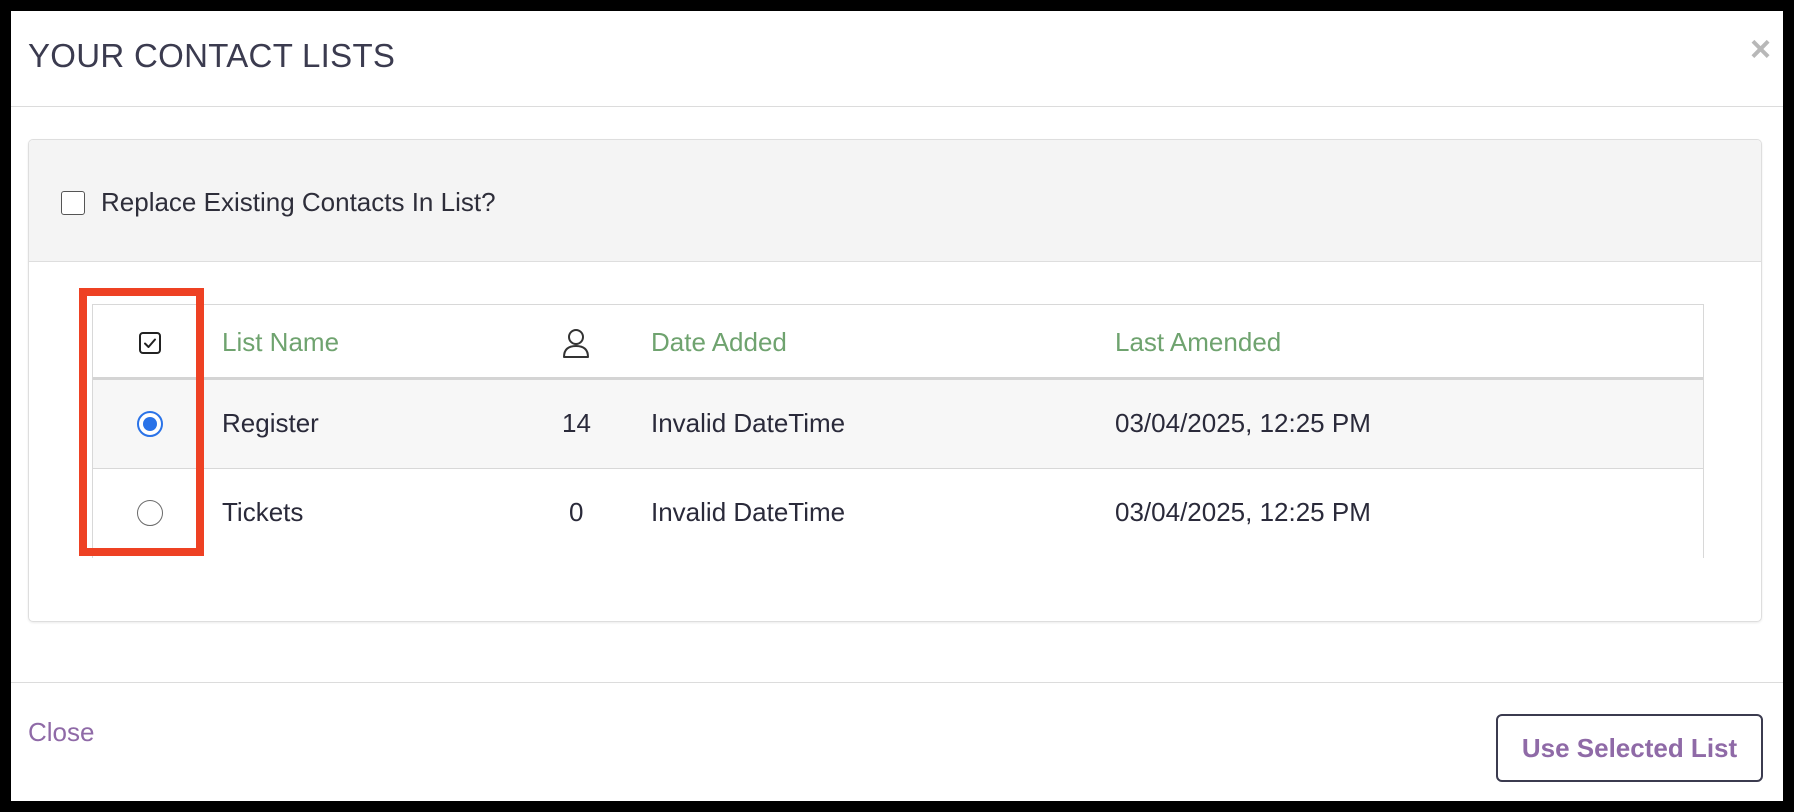 The width and height of the screenshot is (1794, 812). I want to click on footer-divider, so click(897, 682).